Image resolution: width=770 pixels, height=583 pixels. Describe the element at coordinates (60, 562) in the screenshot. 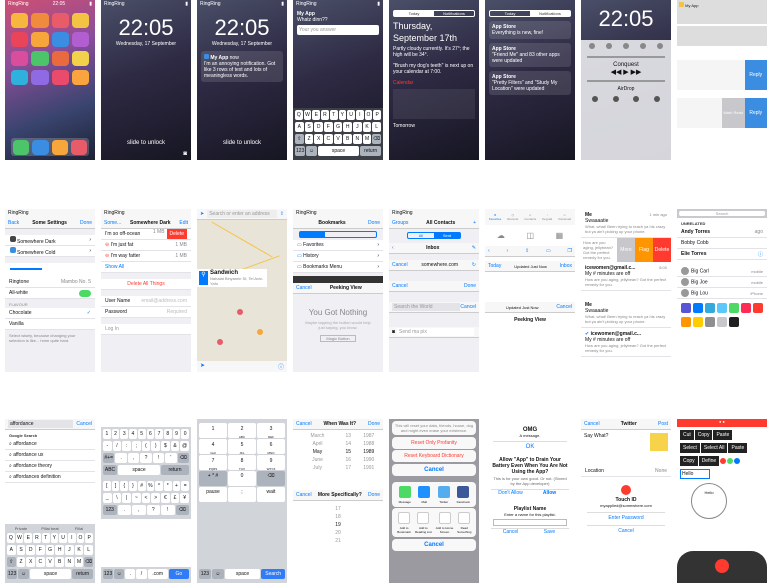

I see `key: B` at that location.